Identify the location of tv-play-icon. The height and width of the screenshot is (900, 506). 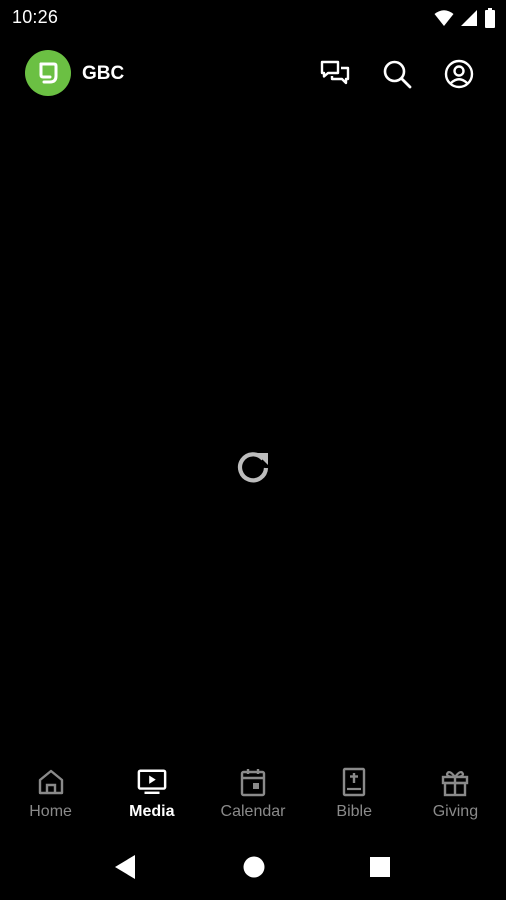
(152, 782).